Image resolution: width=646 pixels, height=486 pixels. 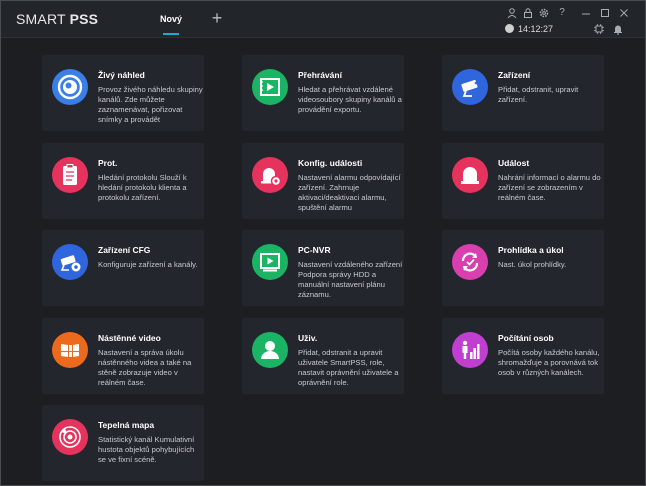 I want to click on video-wall-icon, so click(x=70, y=350).